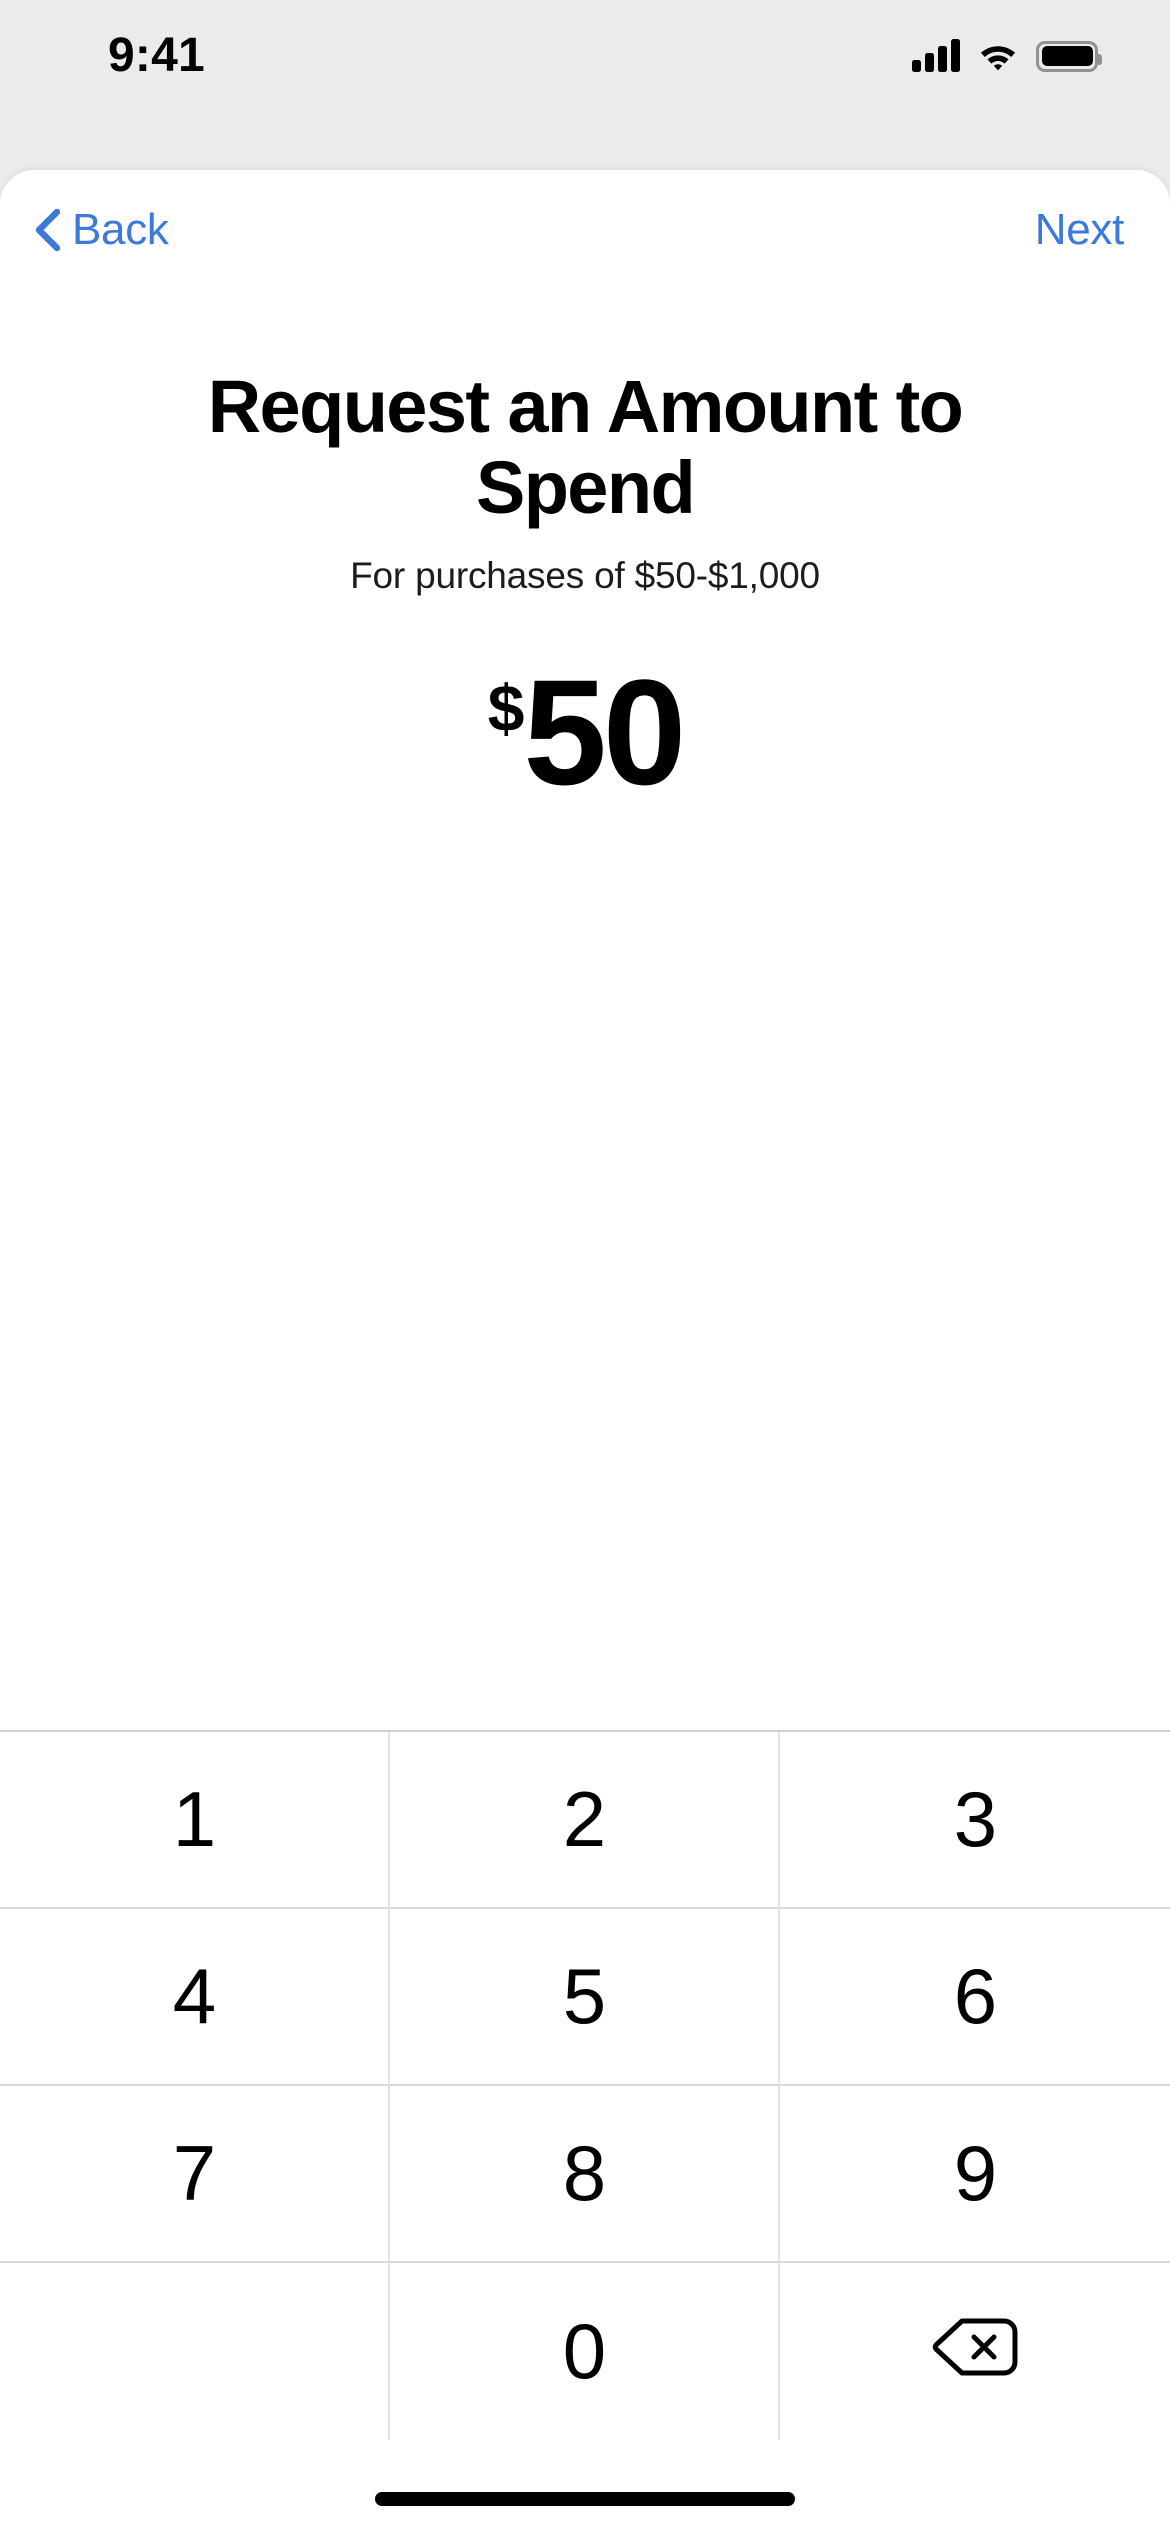  Describe the element at coordinates (975, 1820) in the screenshot. I see `key-3: 3` at that location.